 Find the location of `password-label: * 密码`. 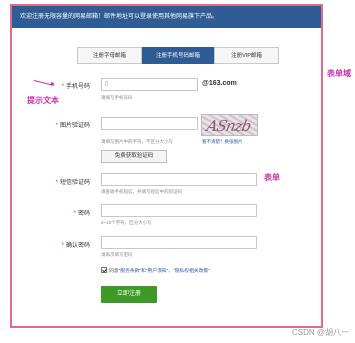

password-label: * 密码 is located at coordinates (60, 212).